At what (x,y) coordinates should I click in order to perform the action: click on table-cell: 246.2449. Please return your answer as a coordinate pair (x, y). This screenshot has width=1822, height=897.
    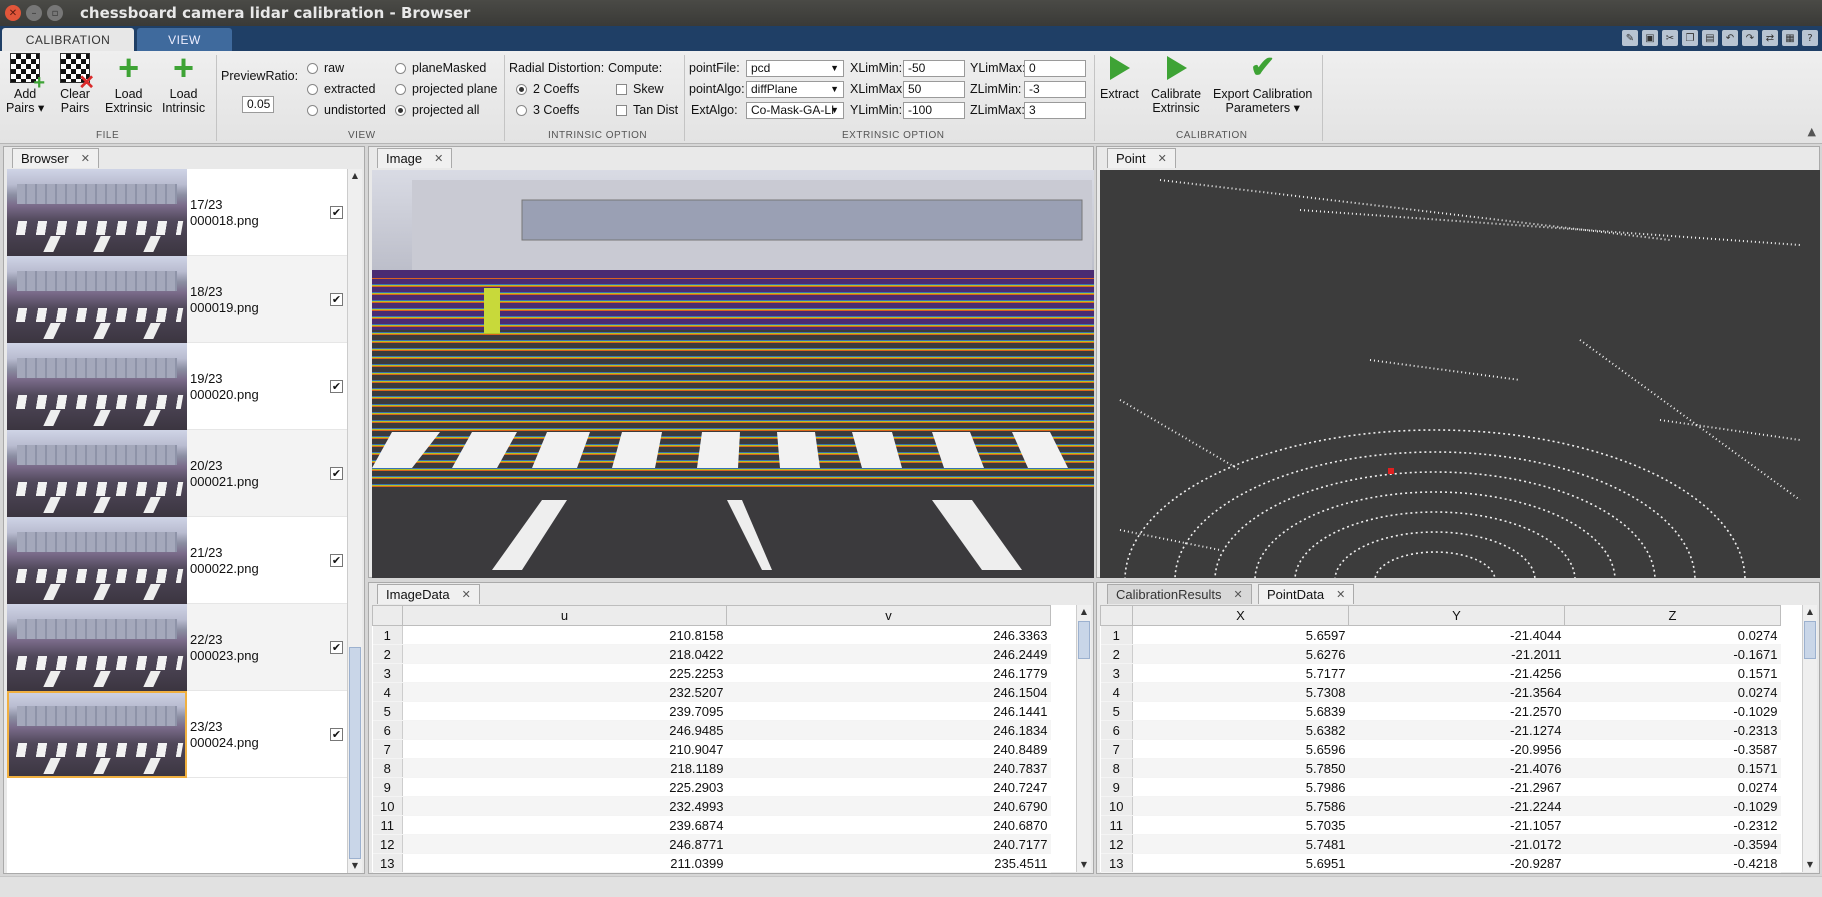
    Looking at the image, I should click on (888, 654).